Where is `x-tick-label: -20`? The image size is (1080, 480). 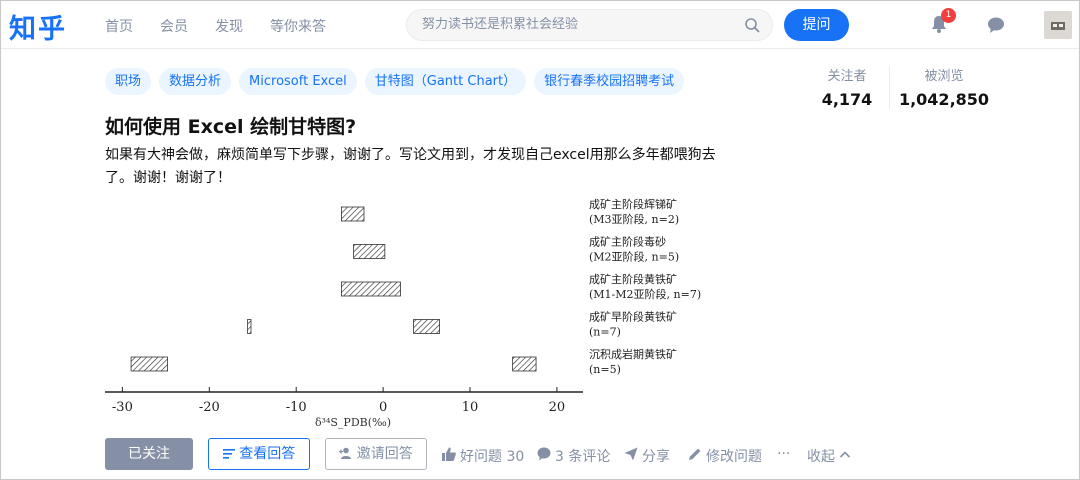 x-tick-label: -20 is located at coordinates (209, 407).